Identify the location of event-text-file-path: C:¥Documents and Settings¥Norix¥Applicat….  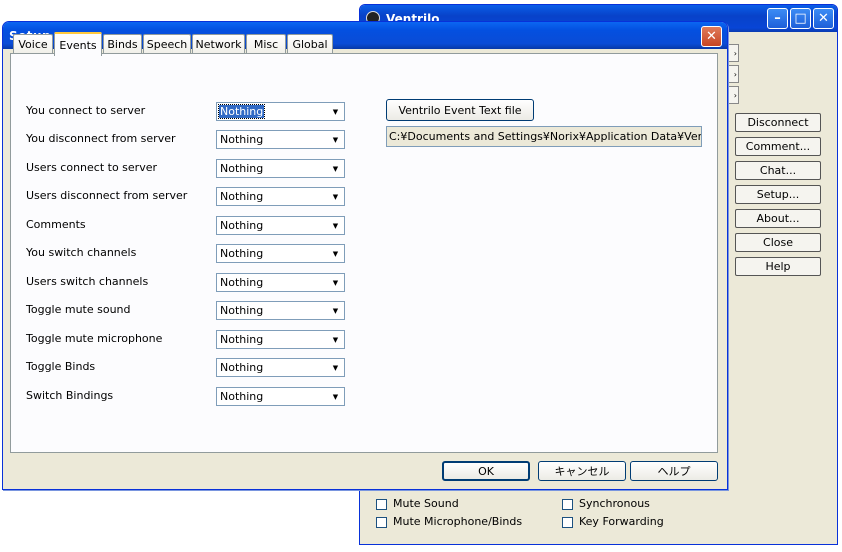
(544, 136).